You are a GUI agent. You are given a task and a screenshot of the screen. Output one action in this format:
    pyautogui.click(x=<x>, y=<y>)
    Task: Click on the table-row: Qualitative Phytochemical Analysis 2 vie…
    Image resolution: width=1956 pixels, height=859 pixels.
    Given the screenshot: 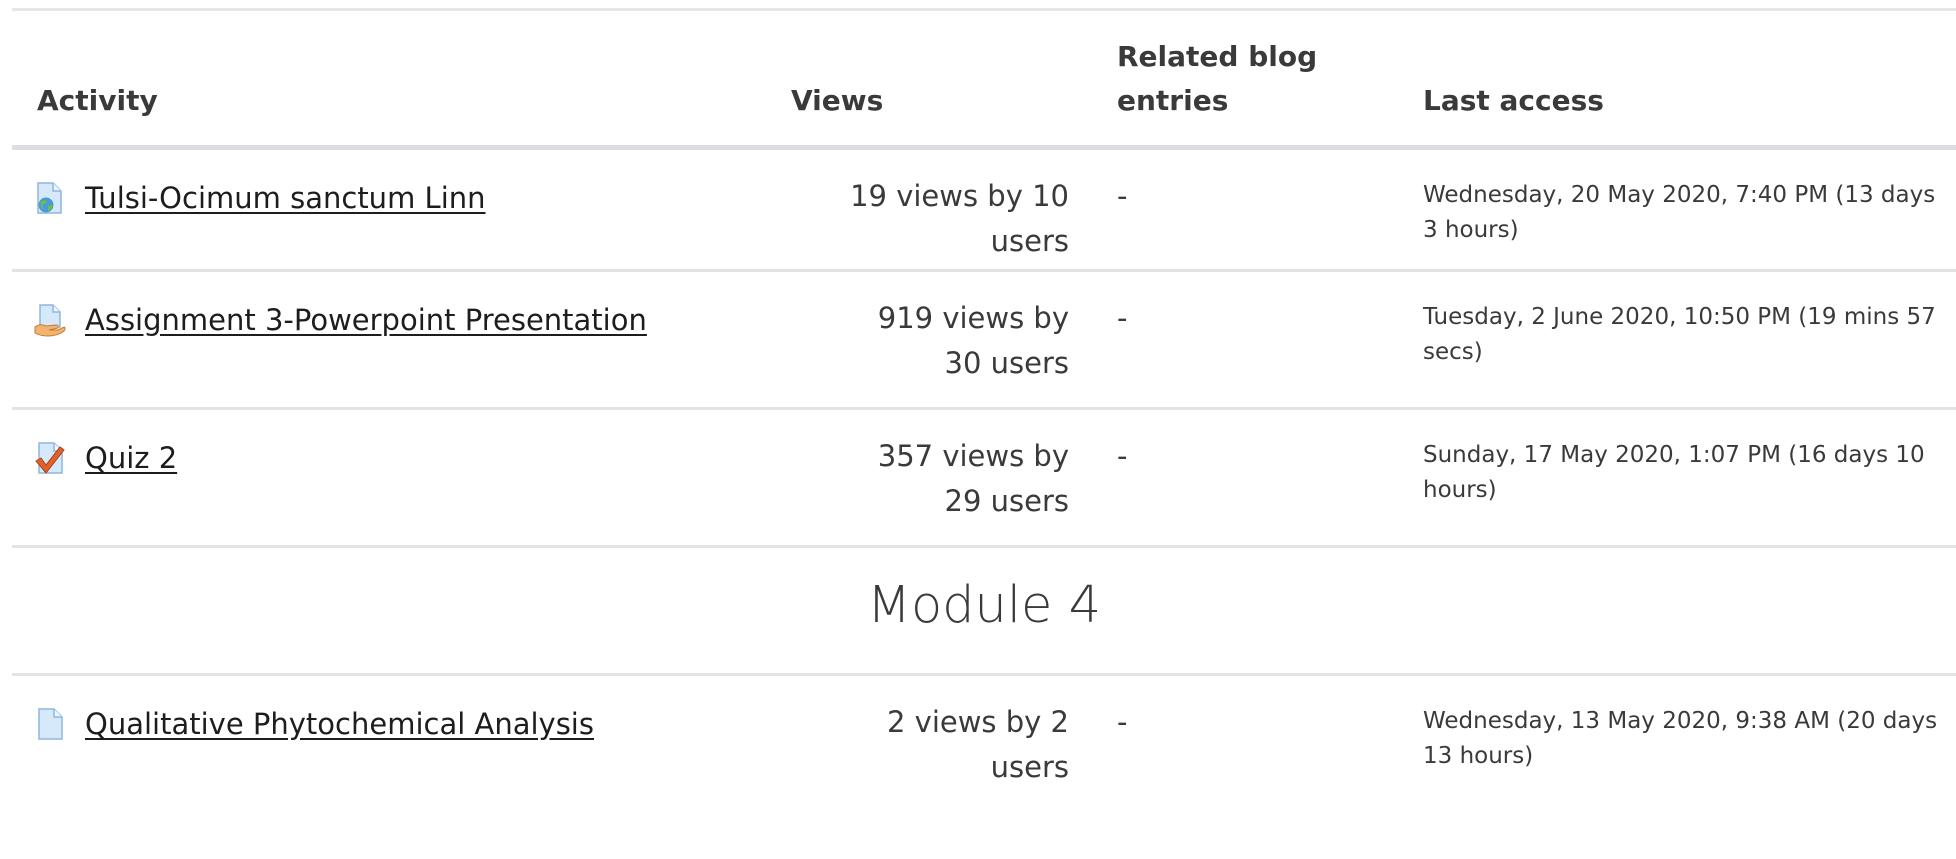 What is the action you would take?
    pyautogui.click(x=984, y=732)
    